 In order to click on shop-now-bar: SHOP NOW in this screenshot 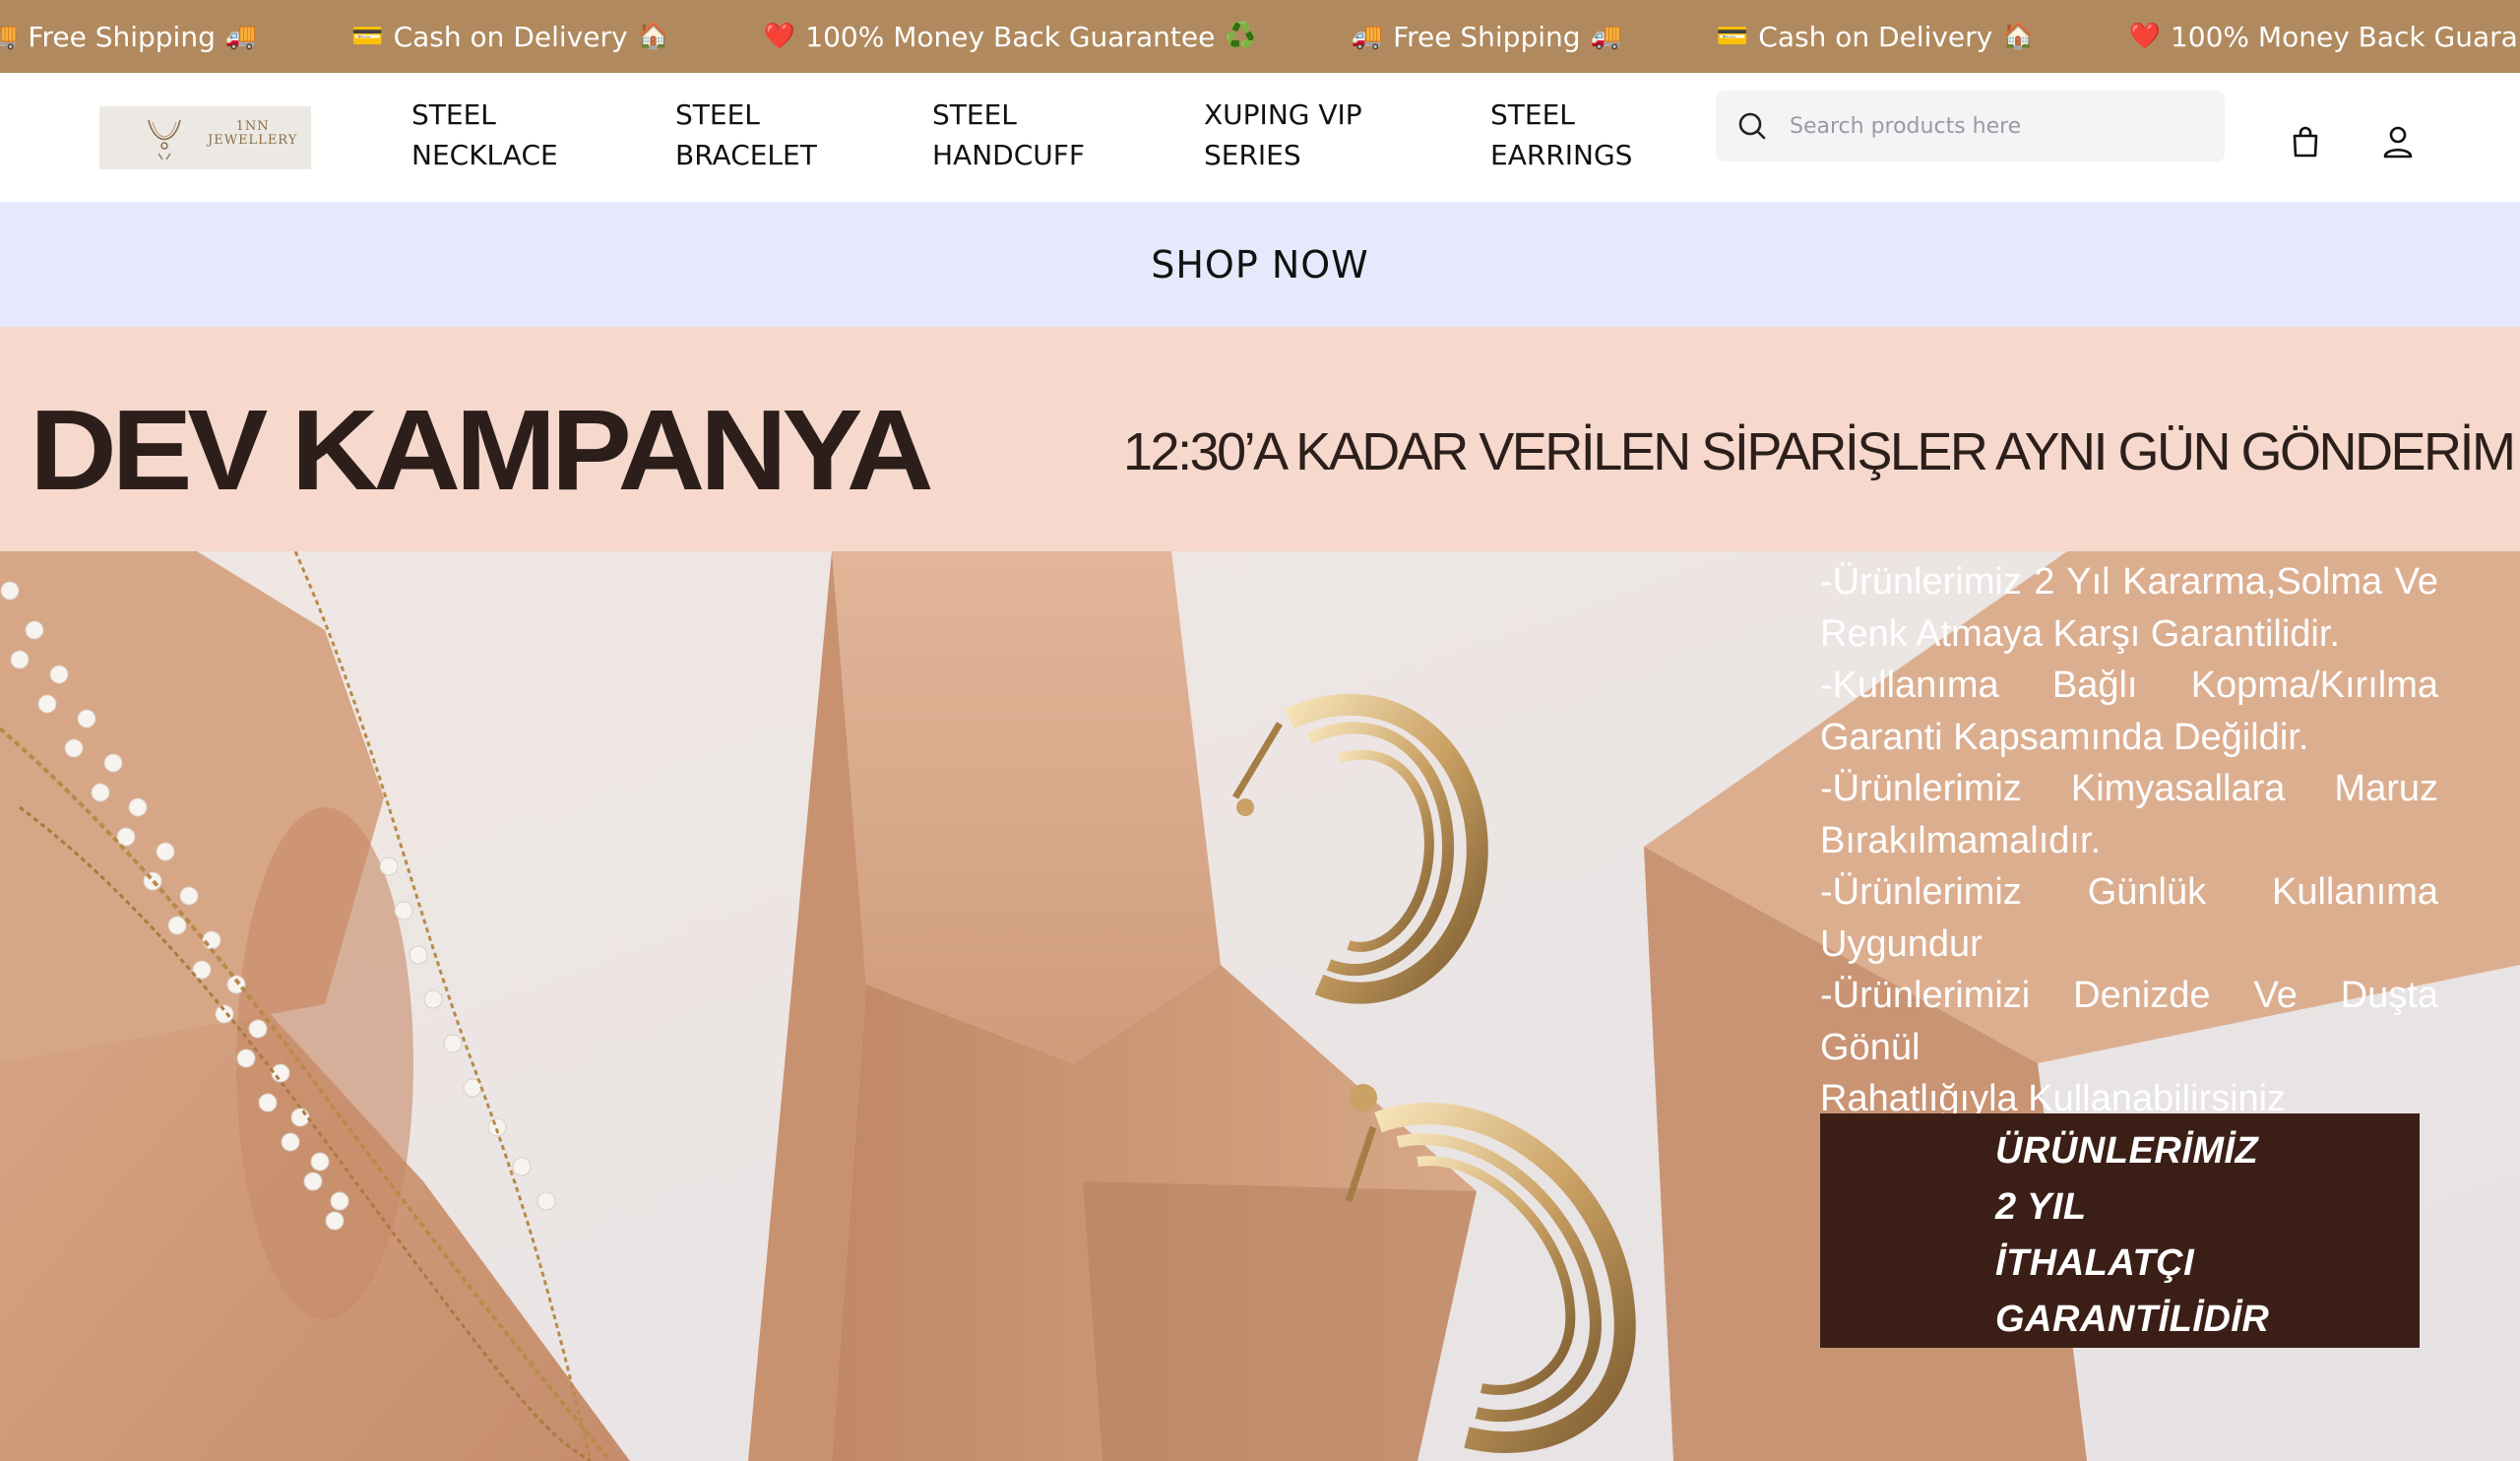, I will do `click(1260, 265)`.